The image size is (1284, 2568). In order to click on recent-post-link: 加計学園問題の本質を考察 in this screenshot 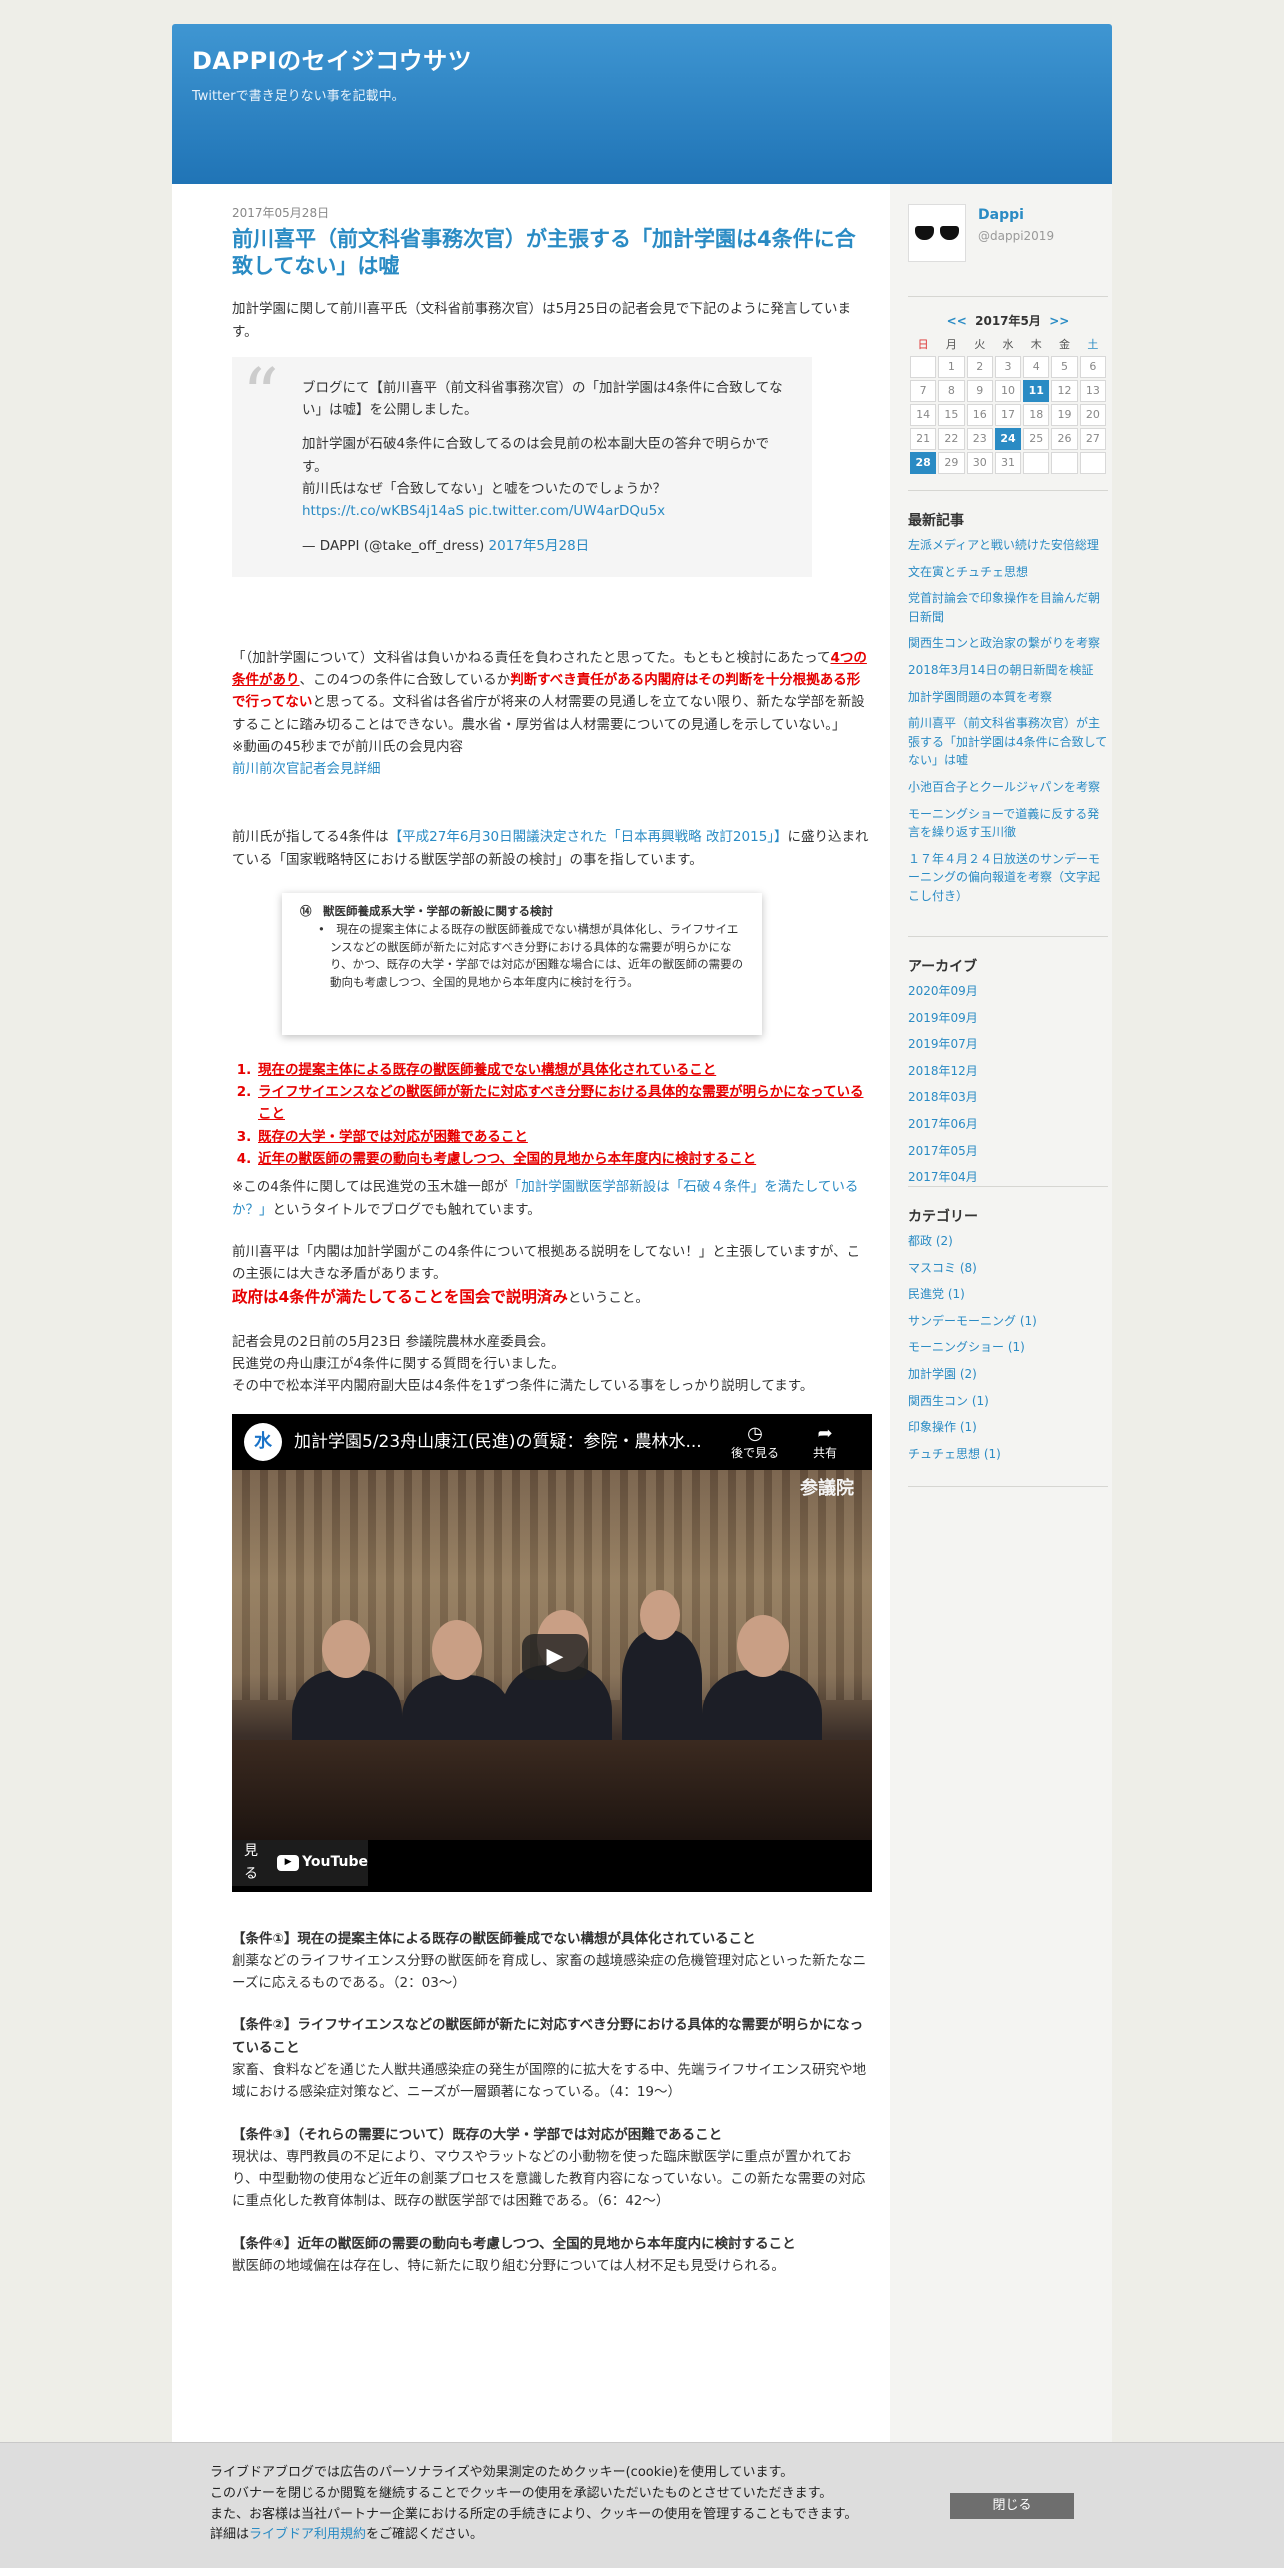, I will do `click(1008, 697)`.